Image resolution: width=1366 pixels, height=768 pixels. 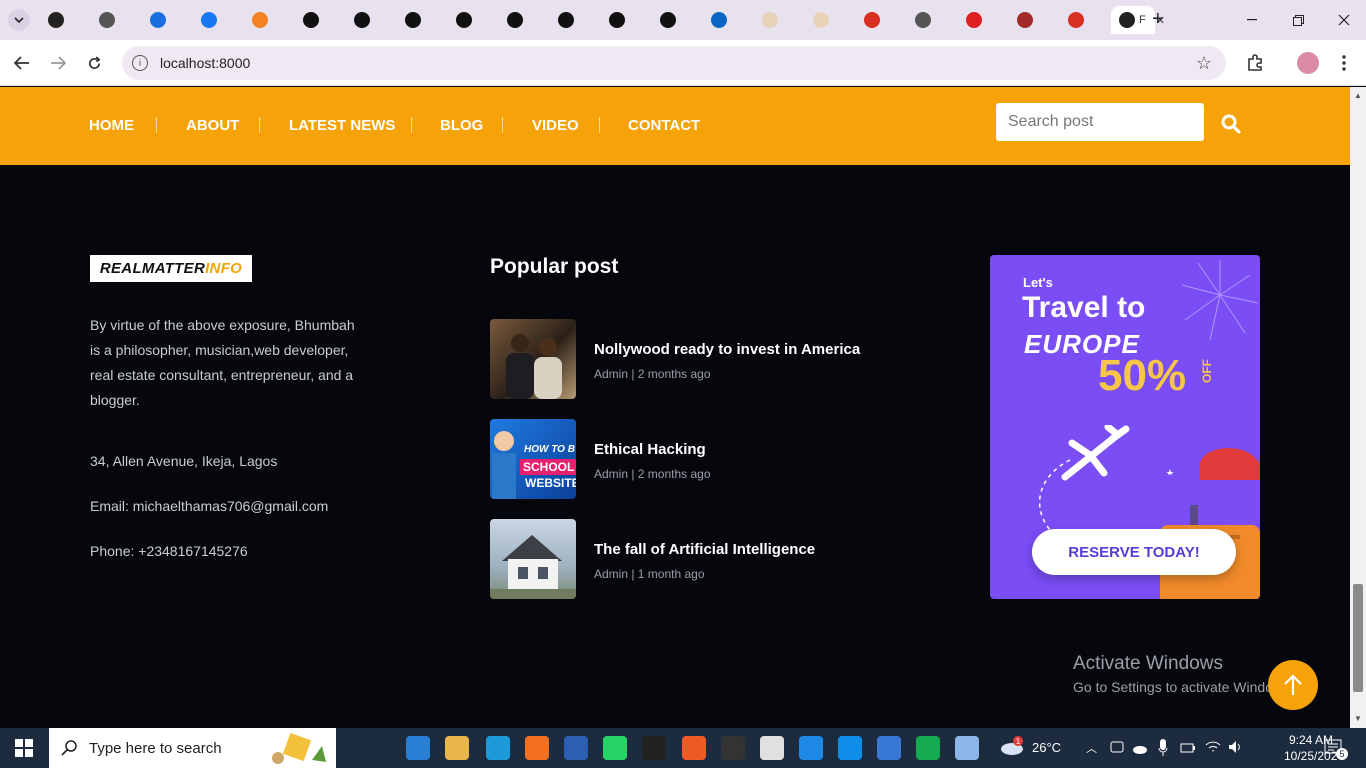 What do you see at coordinates (1100, 122) in the screenshot?
I see `search-post-input` at bounding box center [1100, 122].